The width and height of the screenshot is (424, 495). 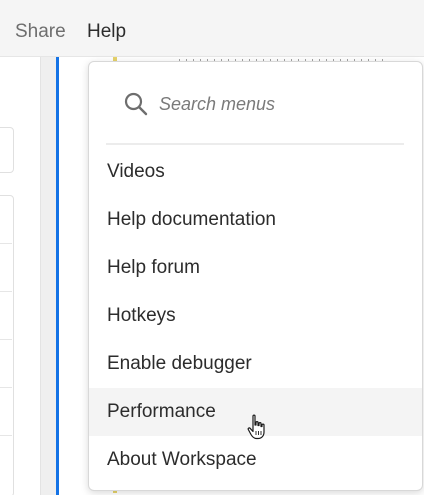 I want to click on panel-list, so click(x=7, y=345).